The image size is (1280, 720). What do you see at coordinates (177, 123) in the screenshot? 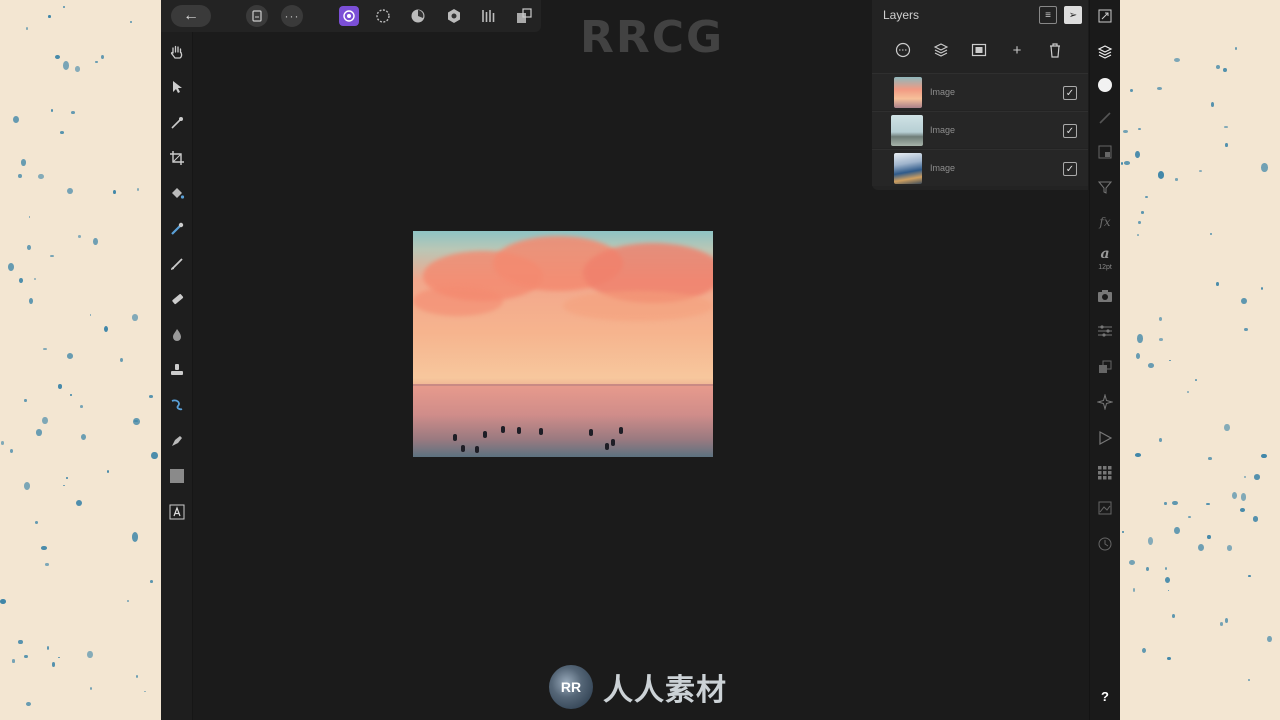
I see `tool-color-picker` at bounding box center [177, 123].